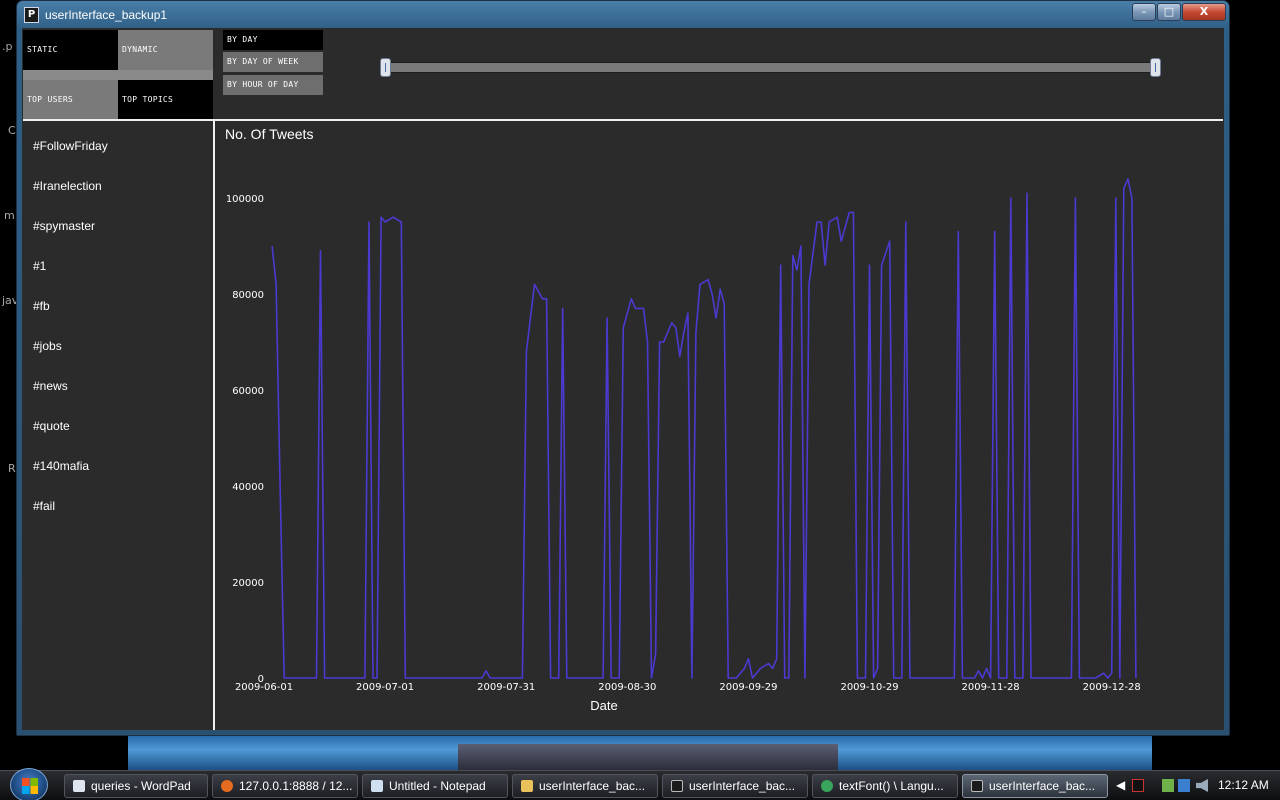 The image size is (1280, 800). What do you see at coordinates (1120, 785) in the screenshot?
I see `tray-expand-icon: ◀` at bounding box center [1120, 785].